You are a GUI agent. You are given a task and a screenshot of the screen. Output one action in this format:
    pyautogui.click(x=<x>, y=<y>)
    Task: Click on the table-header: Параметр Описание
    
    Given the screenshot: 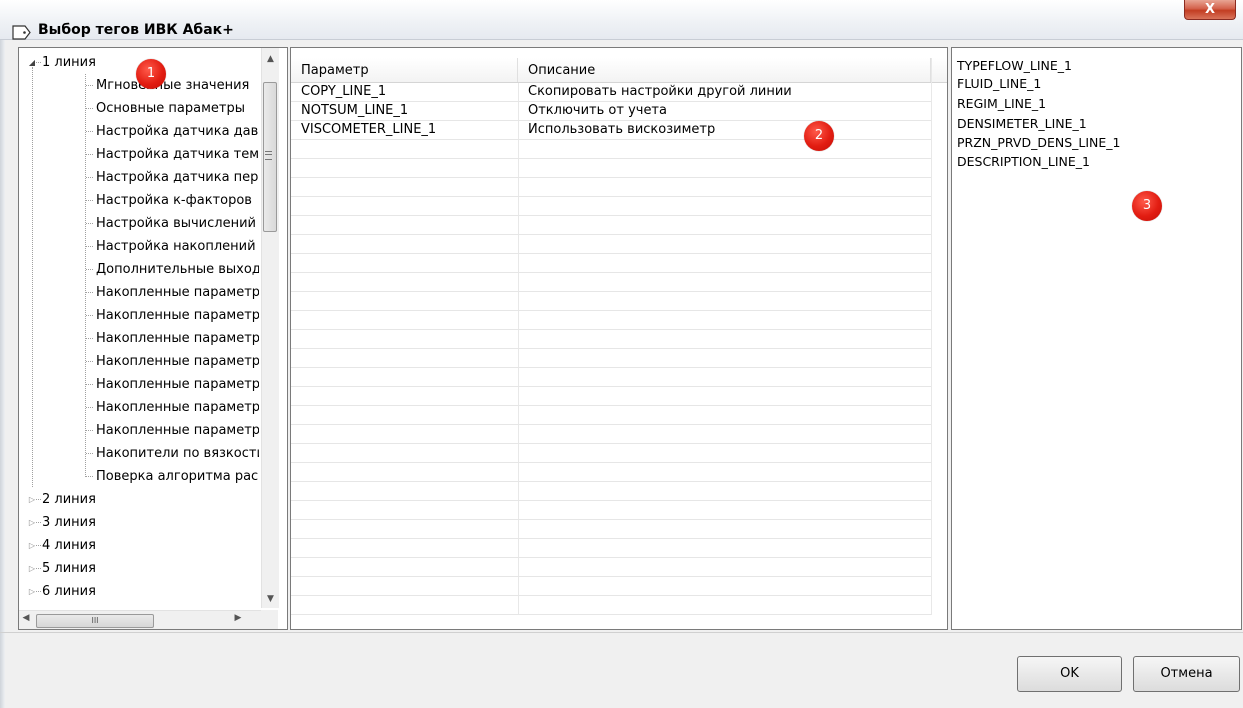 What is the action you would take?
    pyautogui.click(x=619, y=70)
    